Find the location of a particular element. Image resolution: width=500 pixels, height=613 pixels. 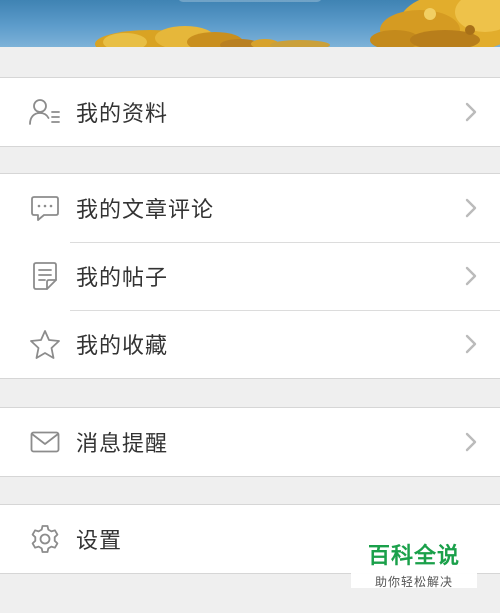

menu-item-label: 我的文章评论 is located at coordinates (145, 210).